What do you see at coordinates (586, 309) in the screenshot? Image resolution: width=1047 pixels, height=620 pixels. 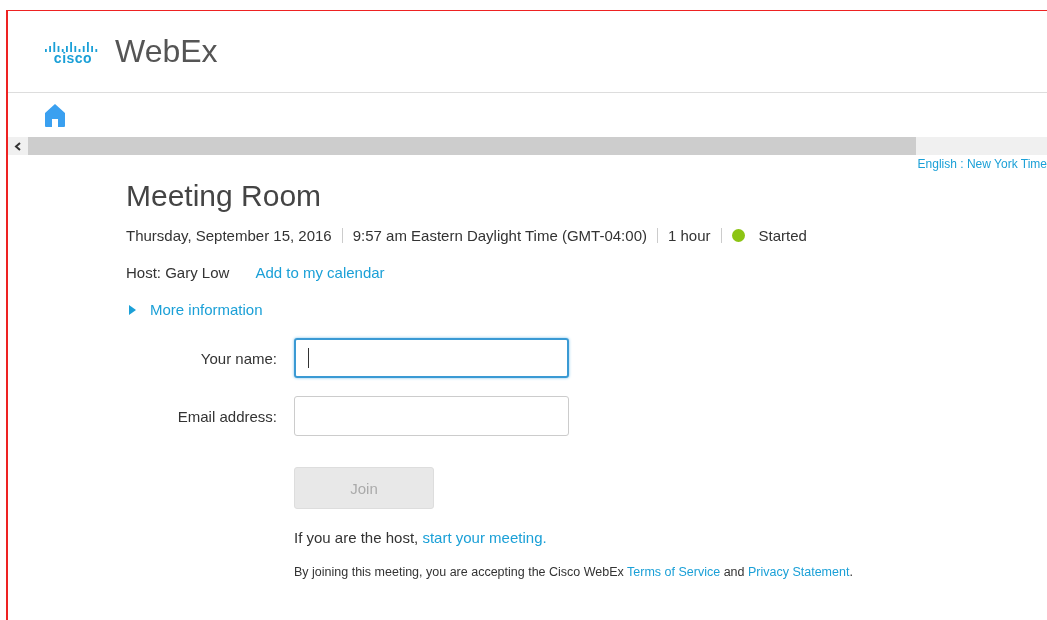 I see `more-information-toggle: More information` at bounding box center [586, 309].